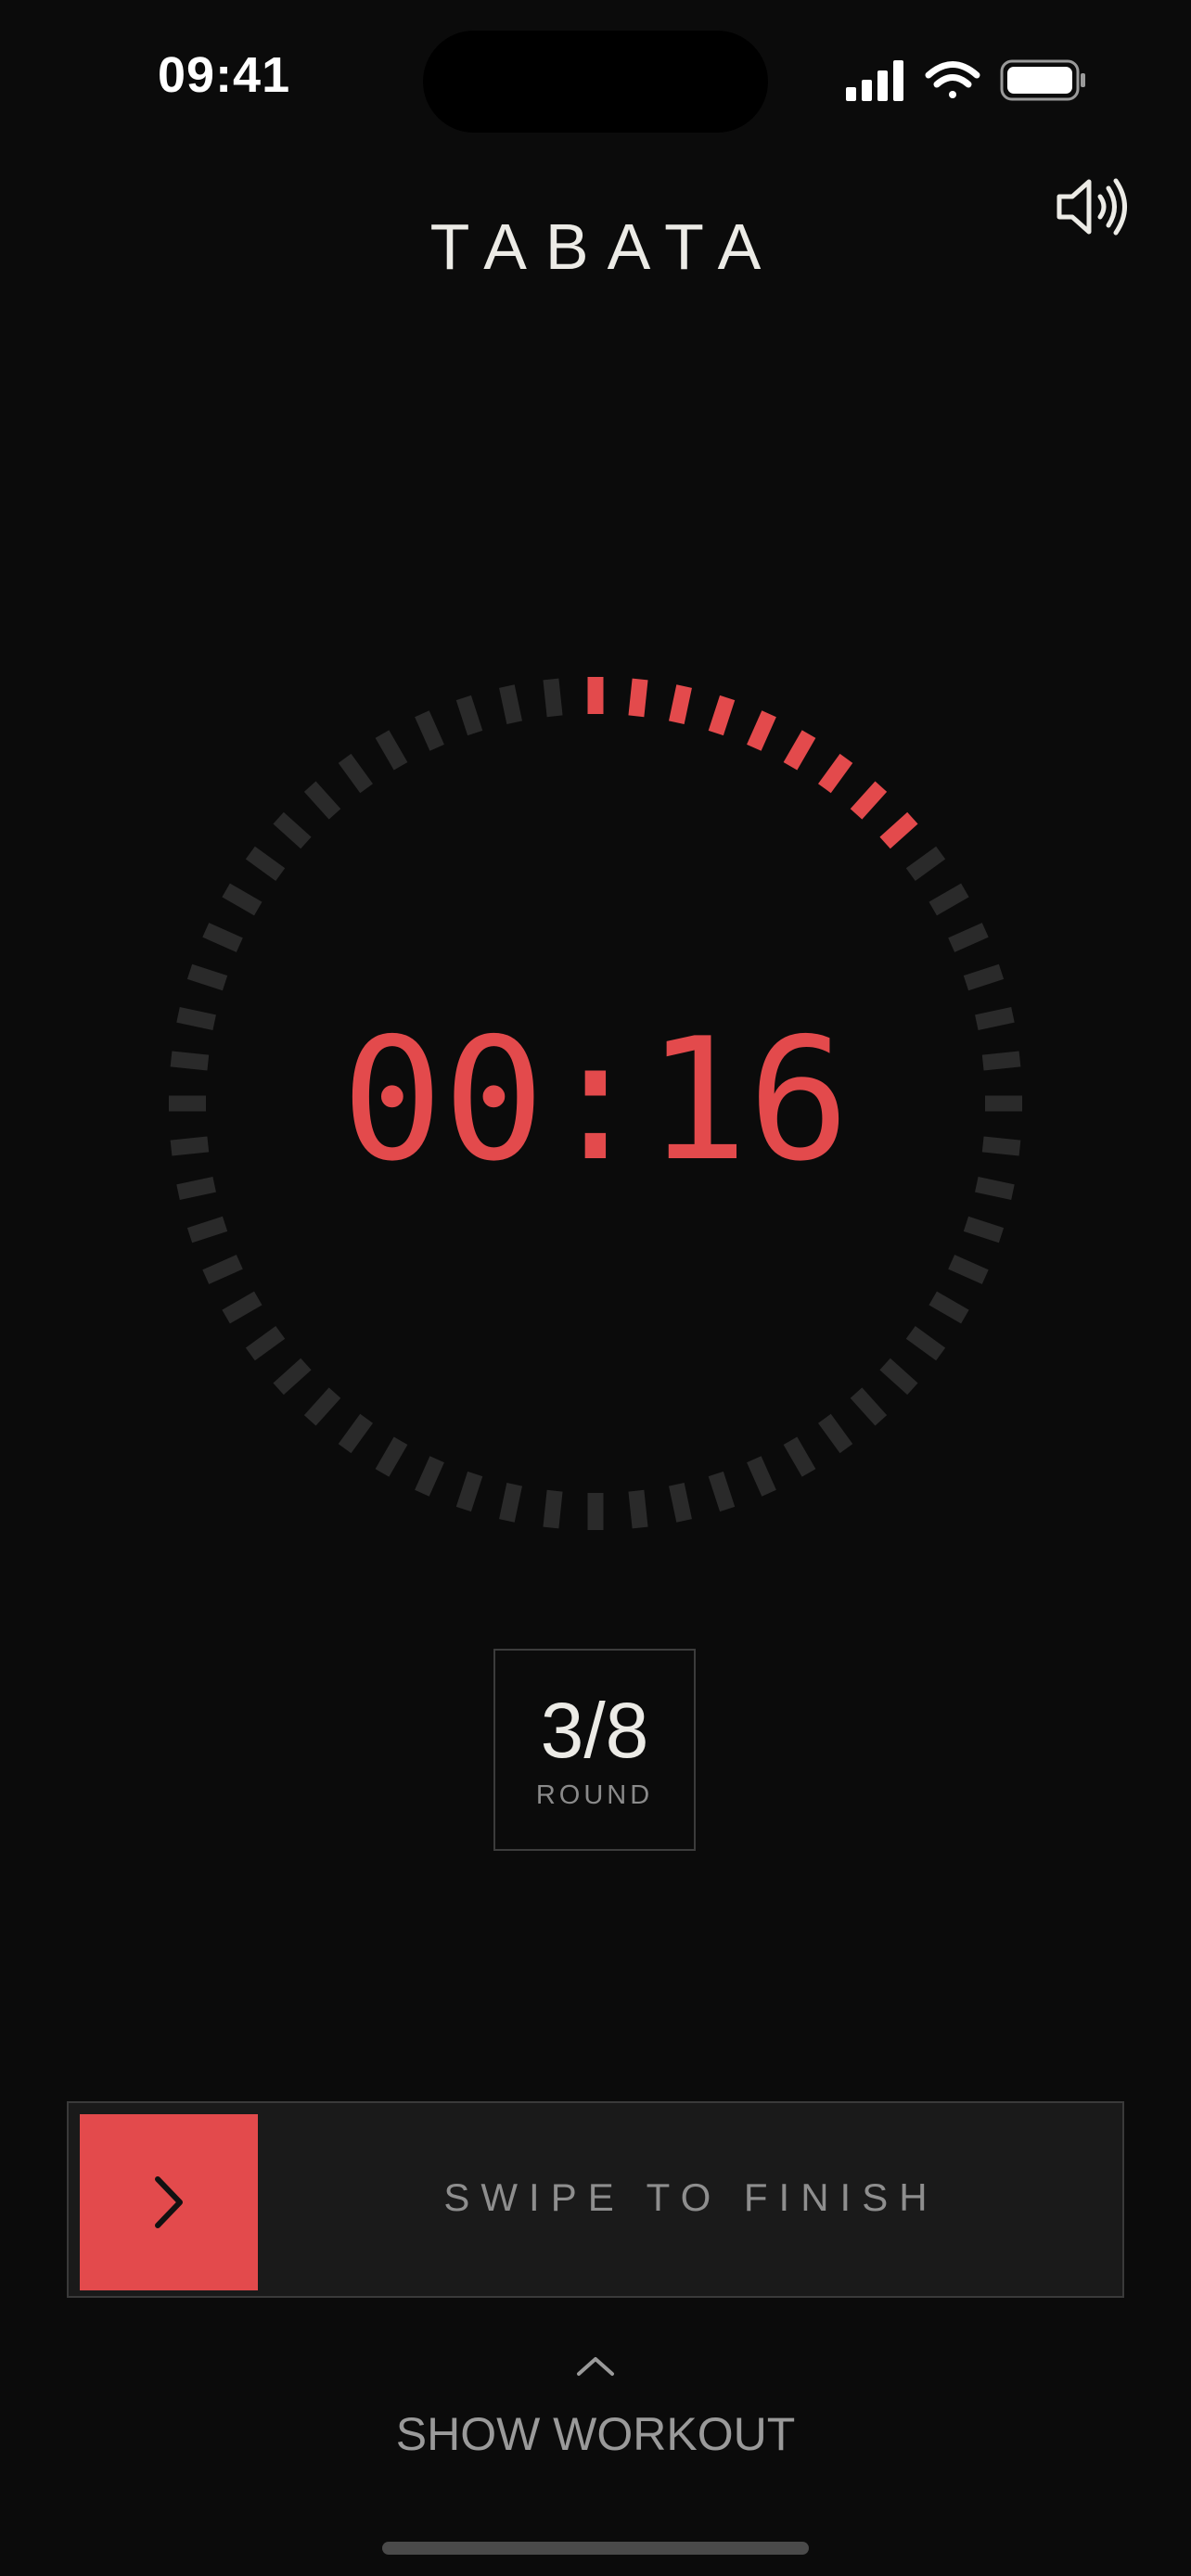  I want to click on chevron-up-icon, so click(595, 2366).